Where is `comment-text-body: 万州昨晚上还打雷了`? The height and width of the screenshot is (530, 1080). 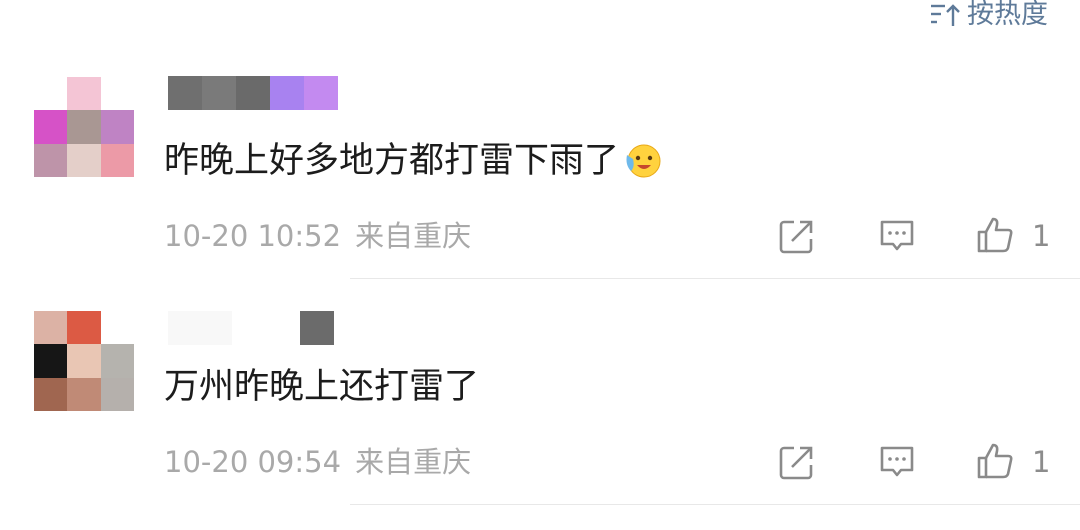
comment-text-body: 万州昨晚上还打雷了 is located at coordinates (322, 387).